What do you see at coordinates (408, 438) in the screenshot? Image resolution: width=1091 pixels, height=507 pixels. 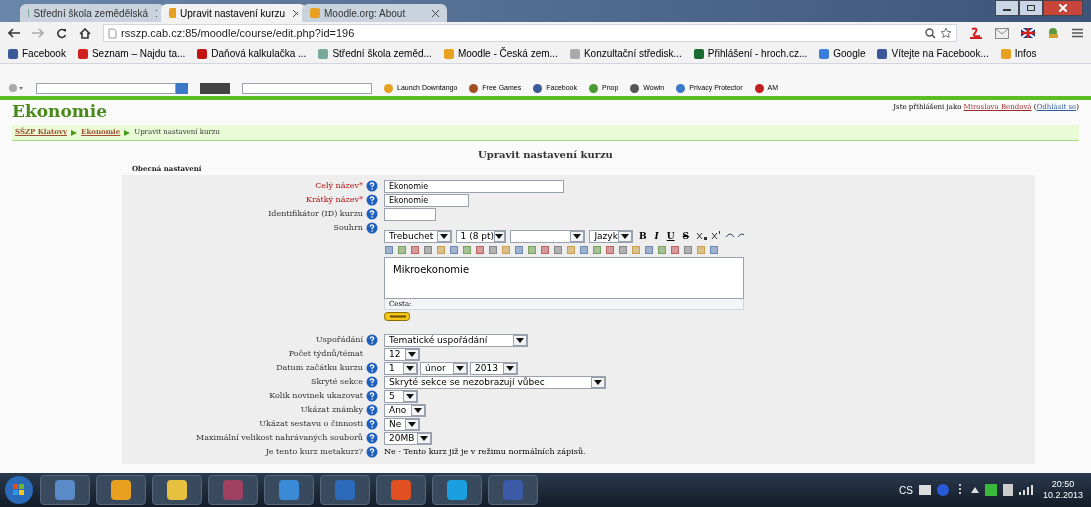 I see `select-field: 20MB` at bounding box center [408, 438].